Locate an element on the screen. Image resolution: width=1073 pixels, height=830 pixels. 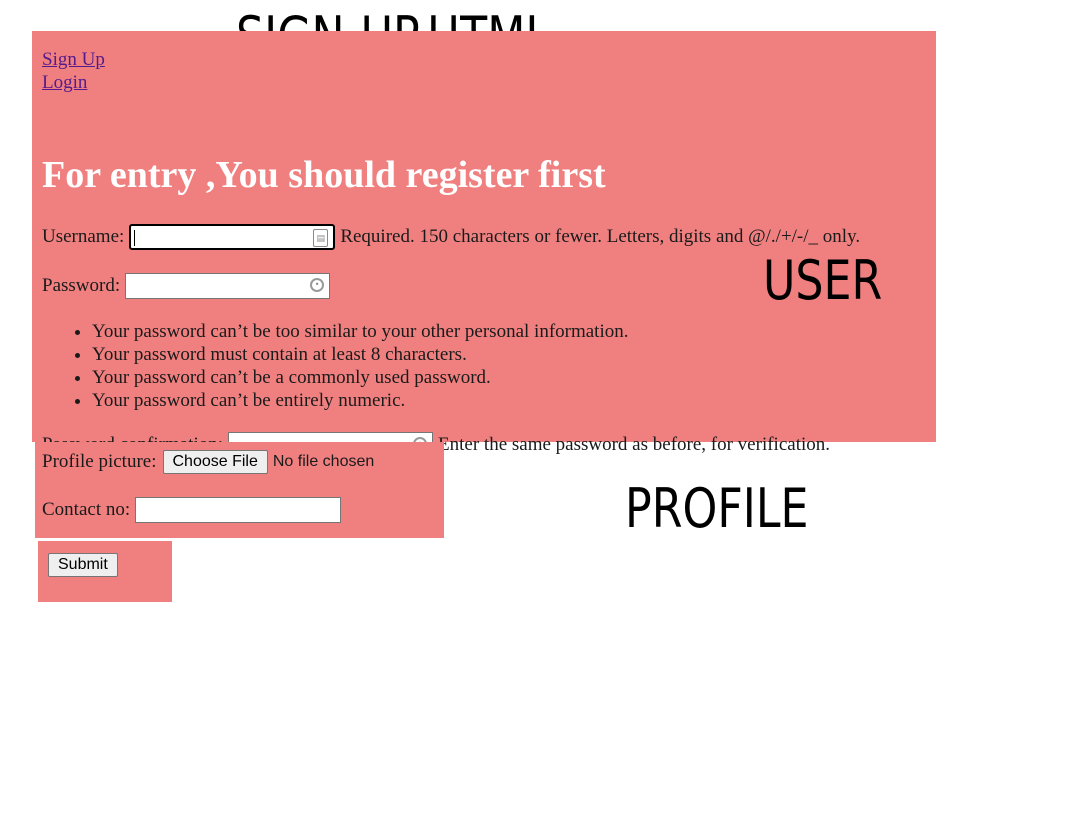
page-heading: For entry ,You should register first is located at coordinates (324, 175).